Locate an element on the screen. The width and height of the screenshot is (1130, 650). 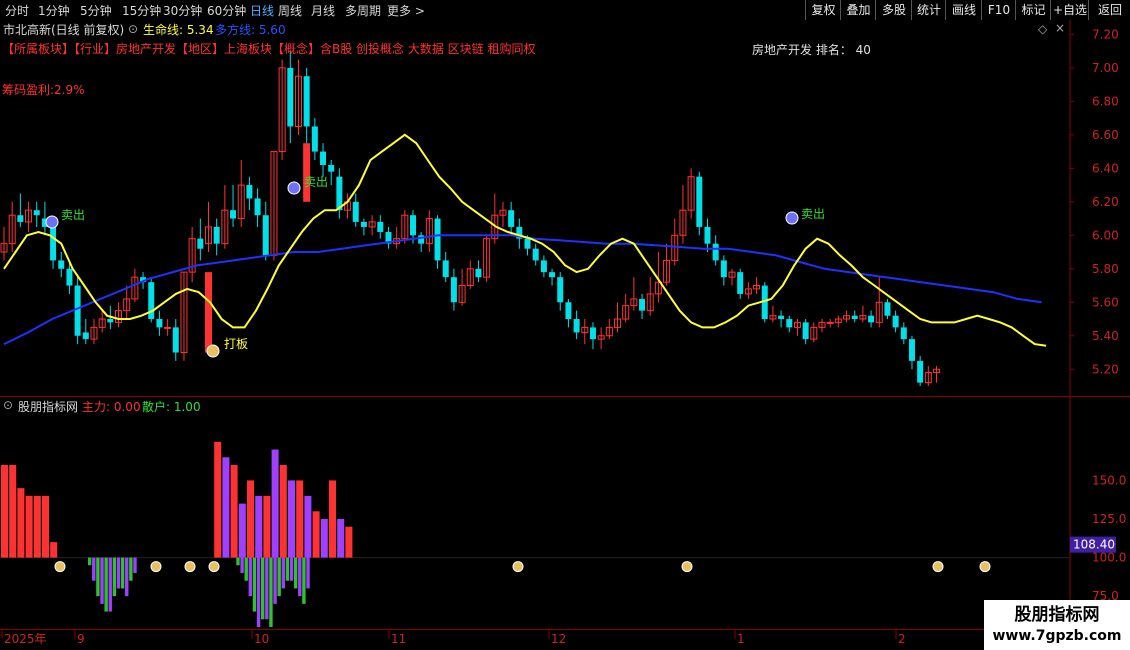
date-label: 12 is located at coordinates (558, 639).